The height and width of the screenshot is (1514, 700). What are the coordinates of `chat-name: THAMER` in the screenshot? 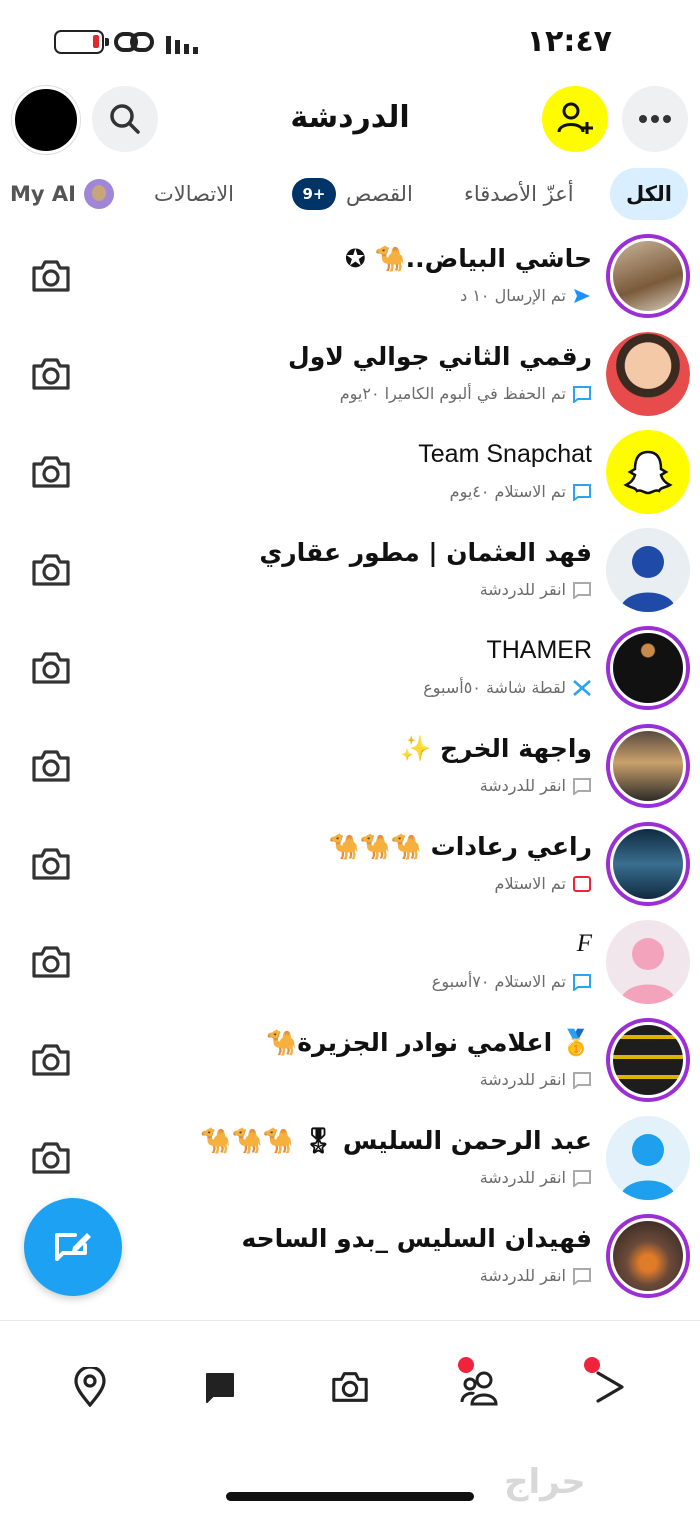 It's located at (539, 650).